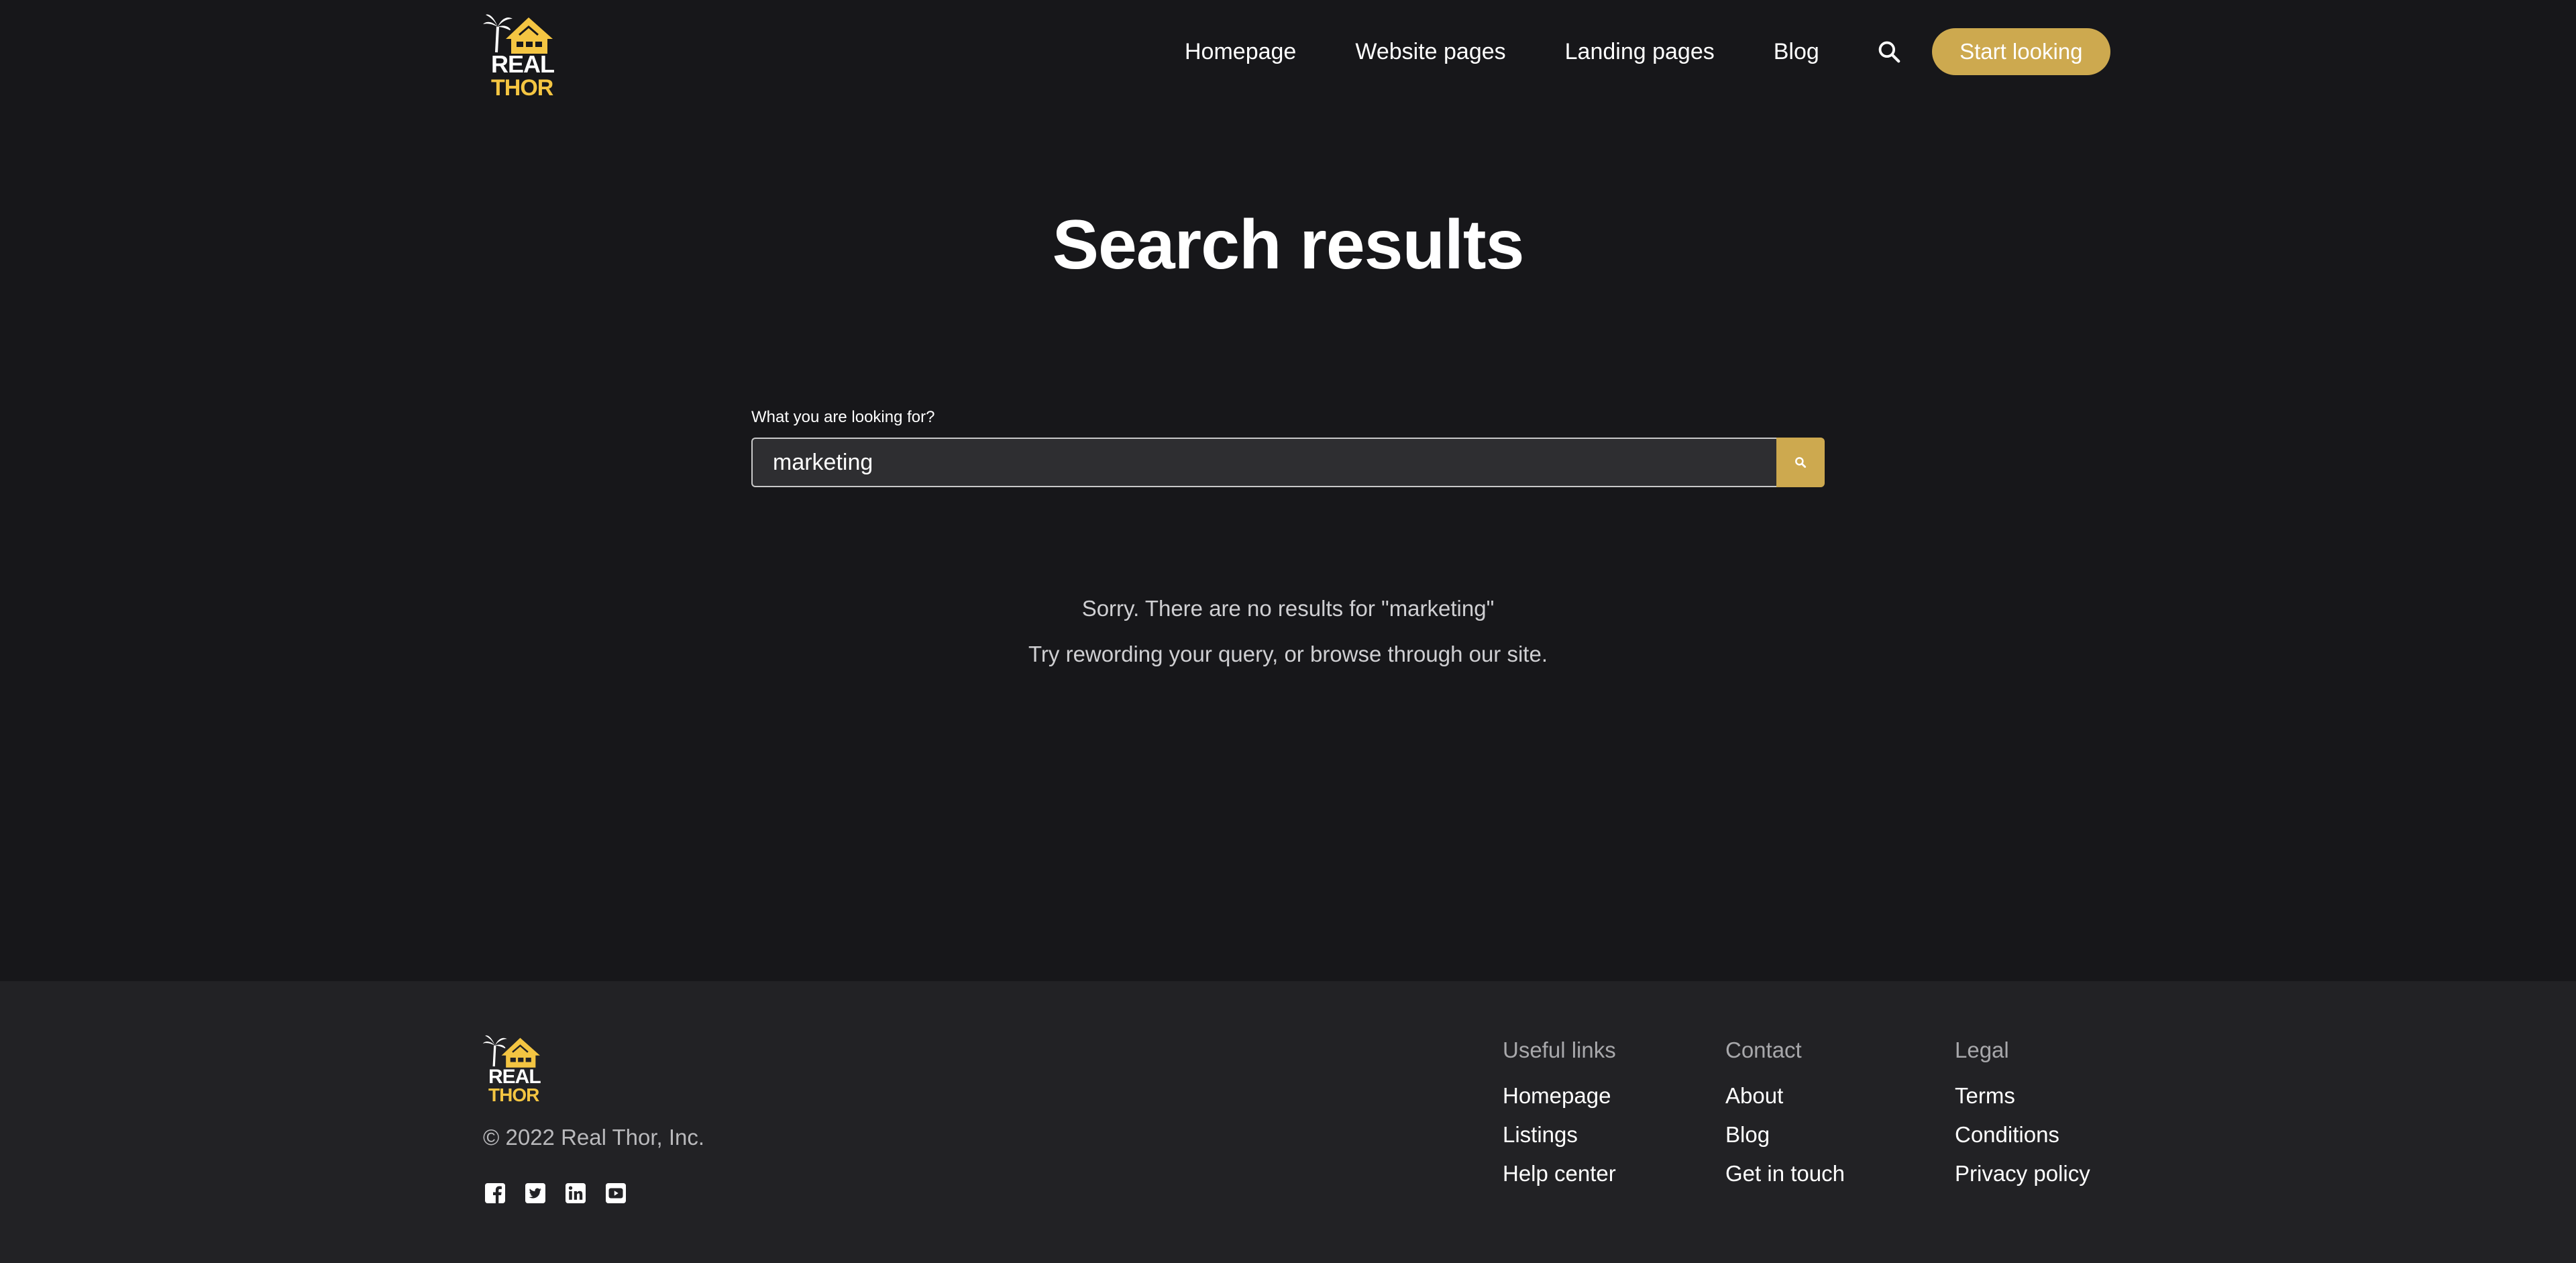 The width and height of the screenshot is (2576, 1263). What do you see at coordinates (1430, 52) in the screenshot?
I see `nav-website-pages: Website pages` at bounding box center [1430, 52].